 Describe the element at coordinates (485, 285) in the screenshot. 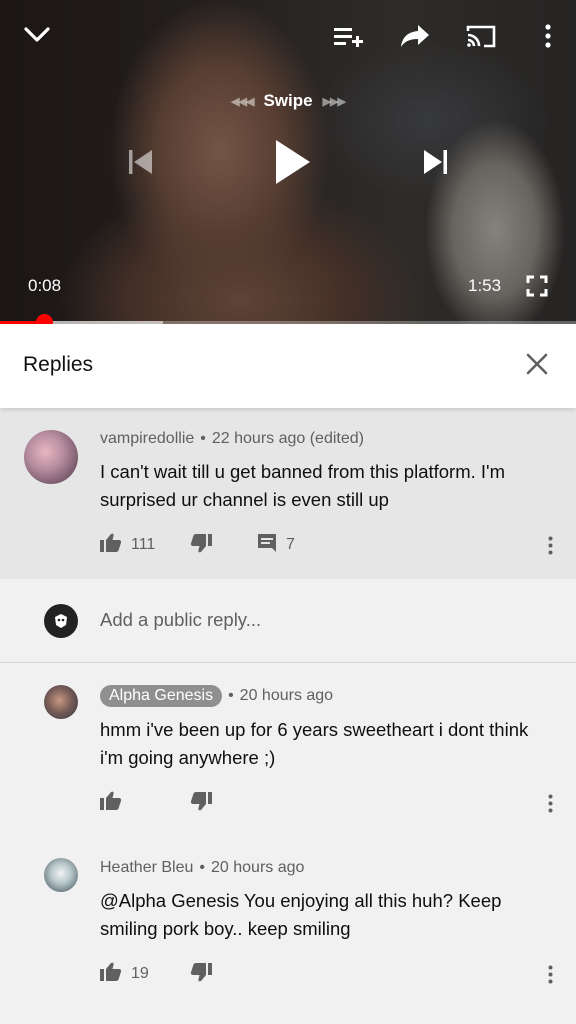

I see `video-duration: 1:53` at that location.